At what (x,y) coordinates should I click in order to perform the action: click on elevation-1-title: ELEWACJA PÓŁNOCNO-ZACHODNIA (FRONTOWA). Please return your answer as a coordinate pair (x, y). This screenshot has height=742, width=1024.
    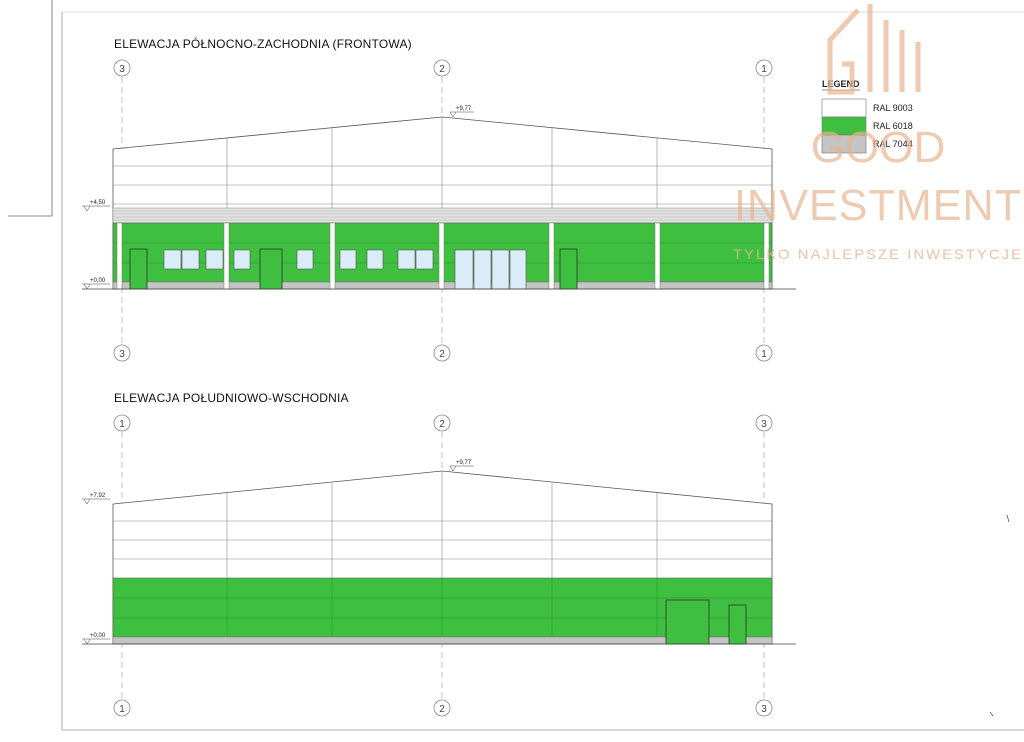
    Looking at the image, I should click on (263, 43).